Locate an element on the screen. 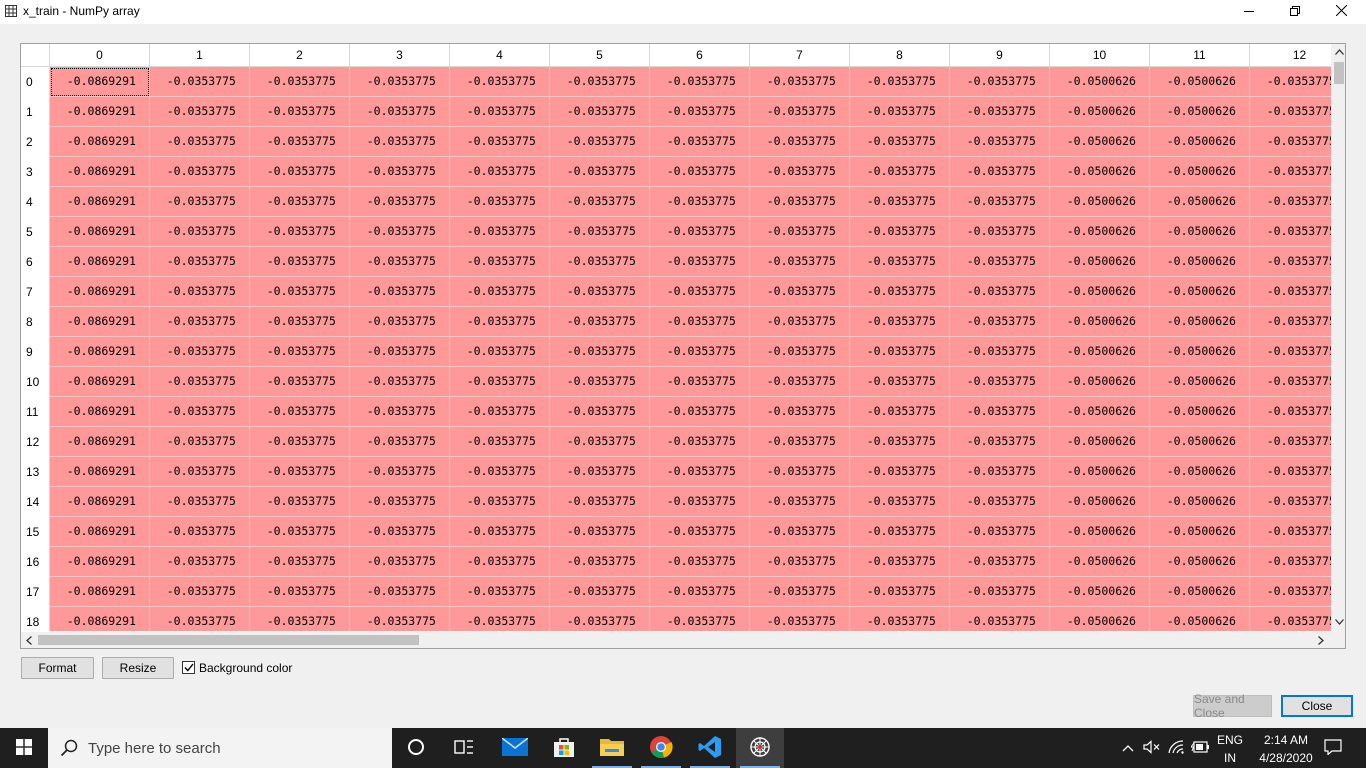 Image resolution: width=1366 pixels, height=768 pixels. system-clock: 2:14 AM 4/28/2020 is located at coordinates (1286, 748).